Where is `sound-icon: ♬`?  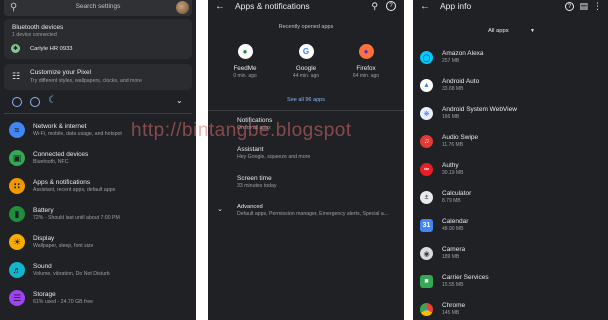
sound-icon: ♬ is located at coordinates (17, 270).